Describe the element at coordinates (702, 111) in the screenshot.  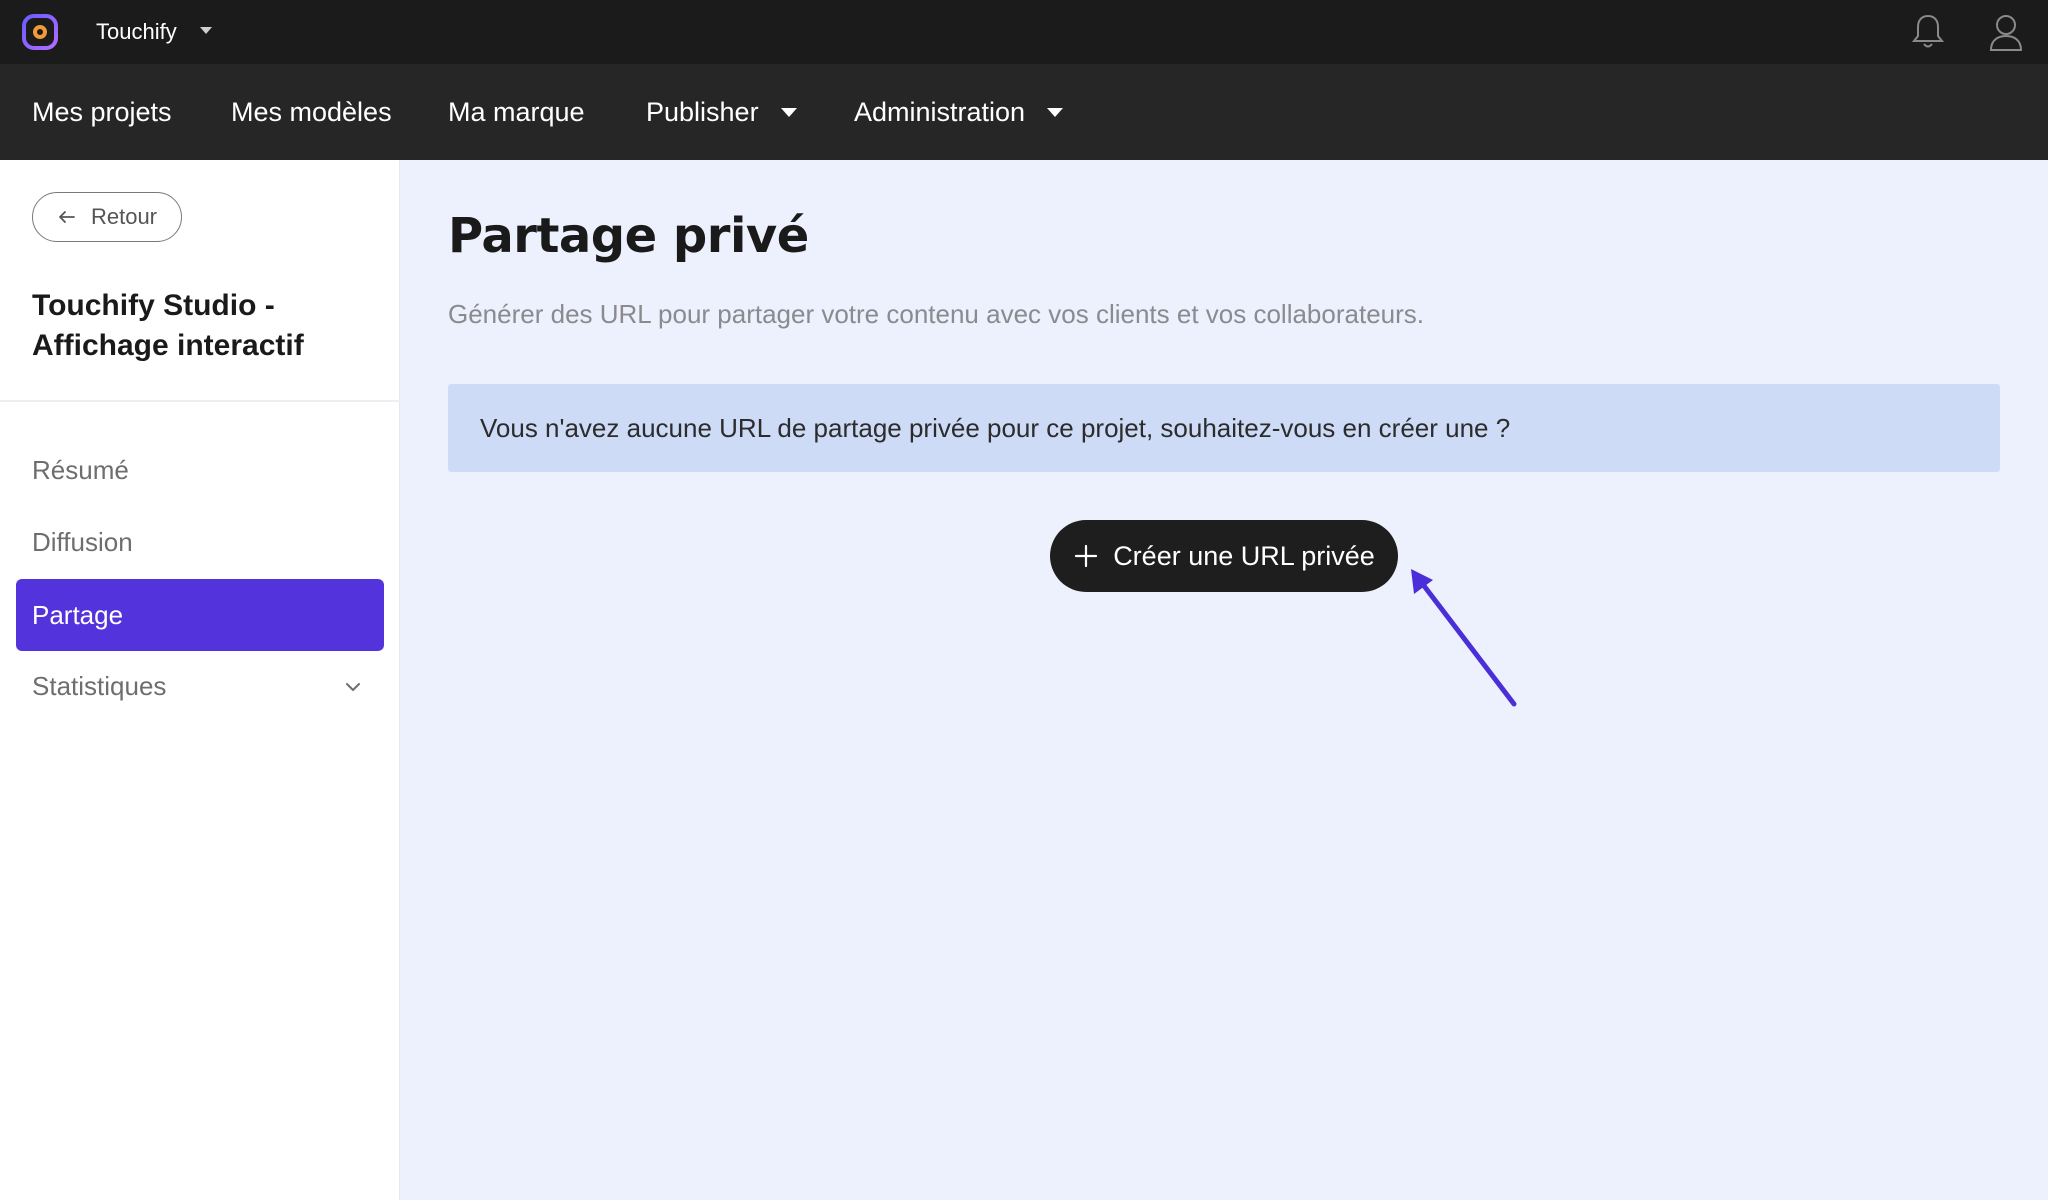
I see `nav-label: Publisher` at that location.